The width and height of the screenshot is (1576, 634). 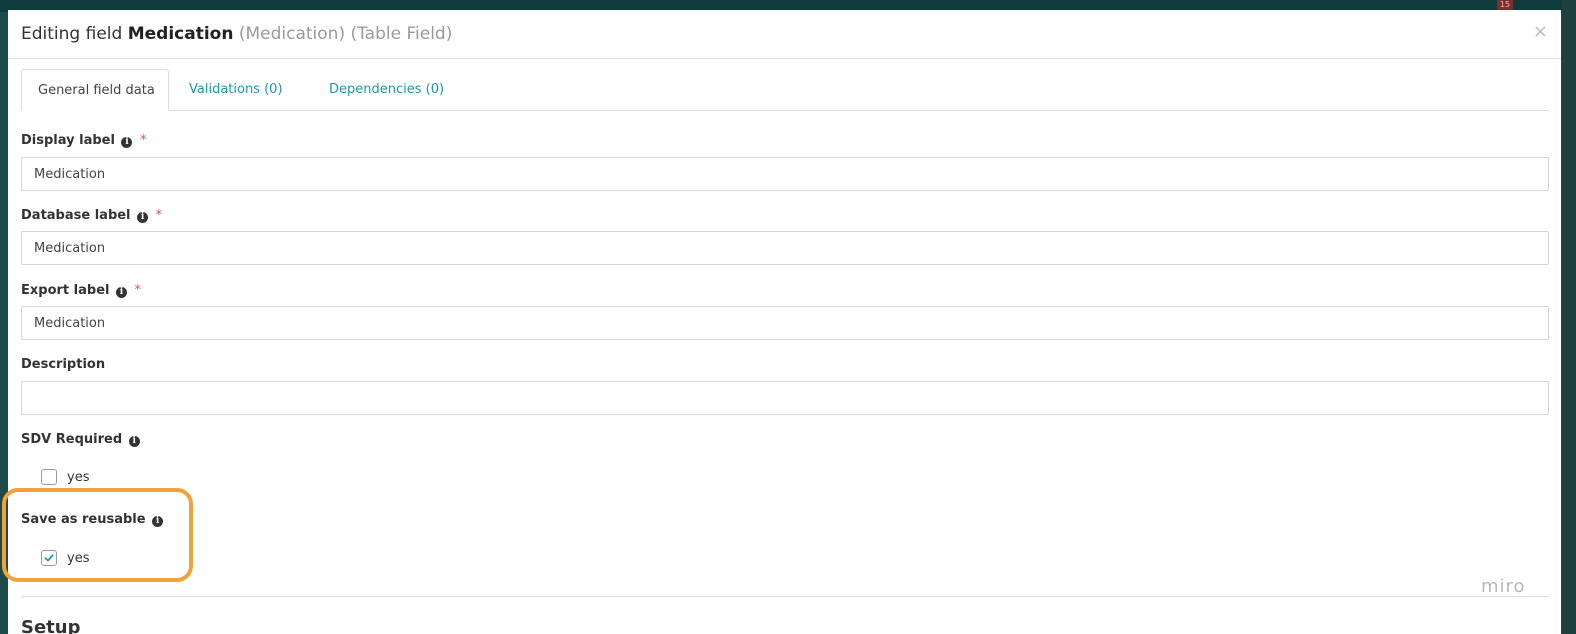 I want to click on save-reusable-checkbox, so click(x=49, y=558).